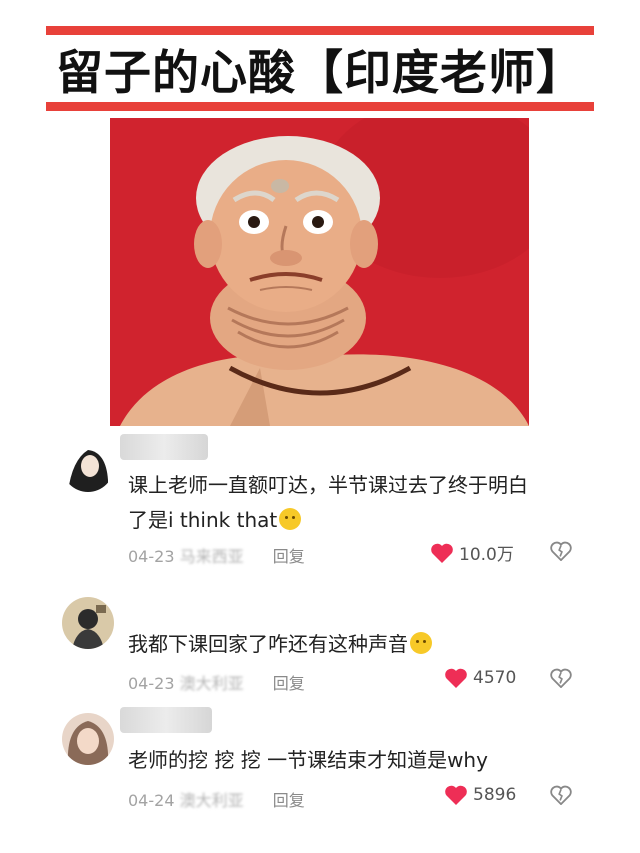 Image resolution: width=640 pixels, height=853 pixels. Describe the element at coordinates (320, 73) in the screenshot. I see `page-title: 留子的心酸【印度老师】` at that location.